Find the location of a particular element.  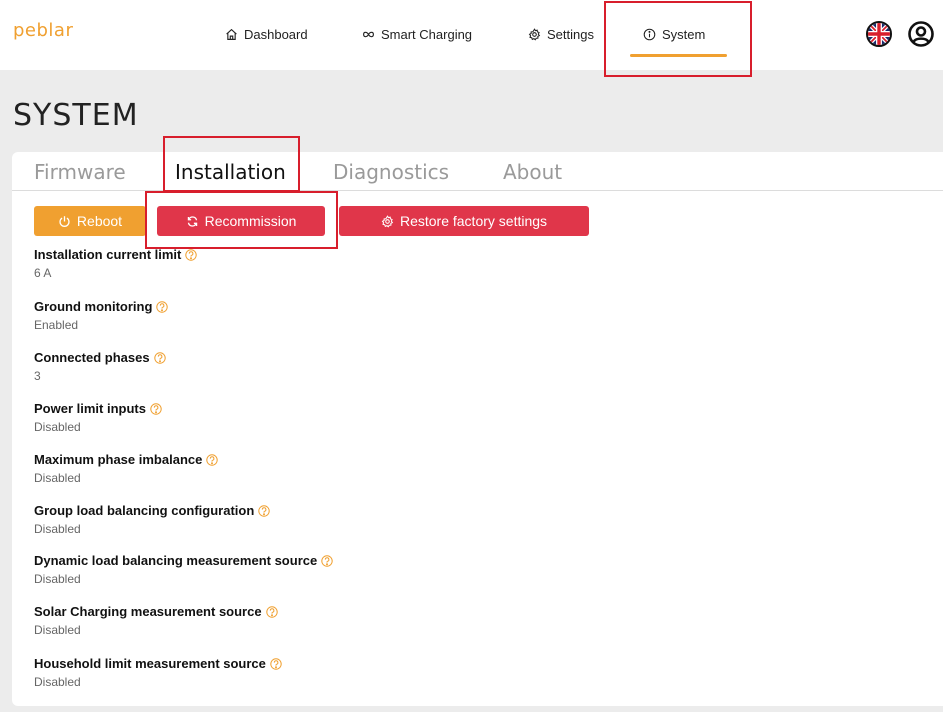

setting-label: Maximum phase imbalance is located at coordinates (118, 459).